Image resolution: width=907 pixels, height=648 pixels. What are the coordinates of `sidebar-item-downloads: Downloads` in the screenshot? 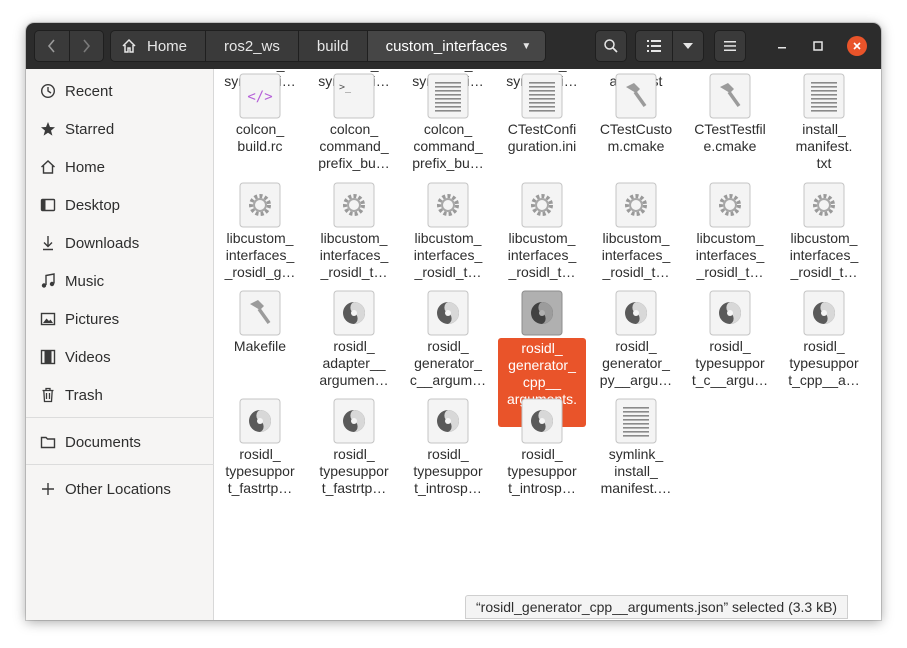 It's located at (120, 243).